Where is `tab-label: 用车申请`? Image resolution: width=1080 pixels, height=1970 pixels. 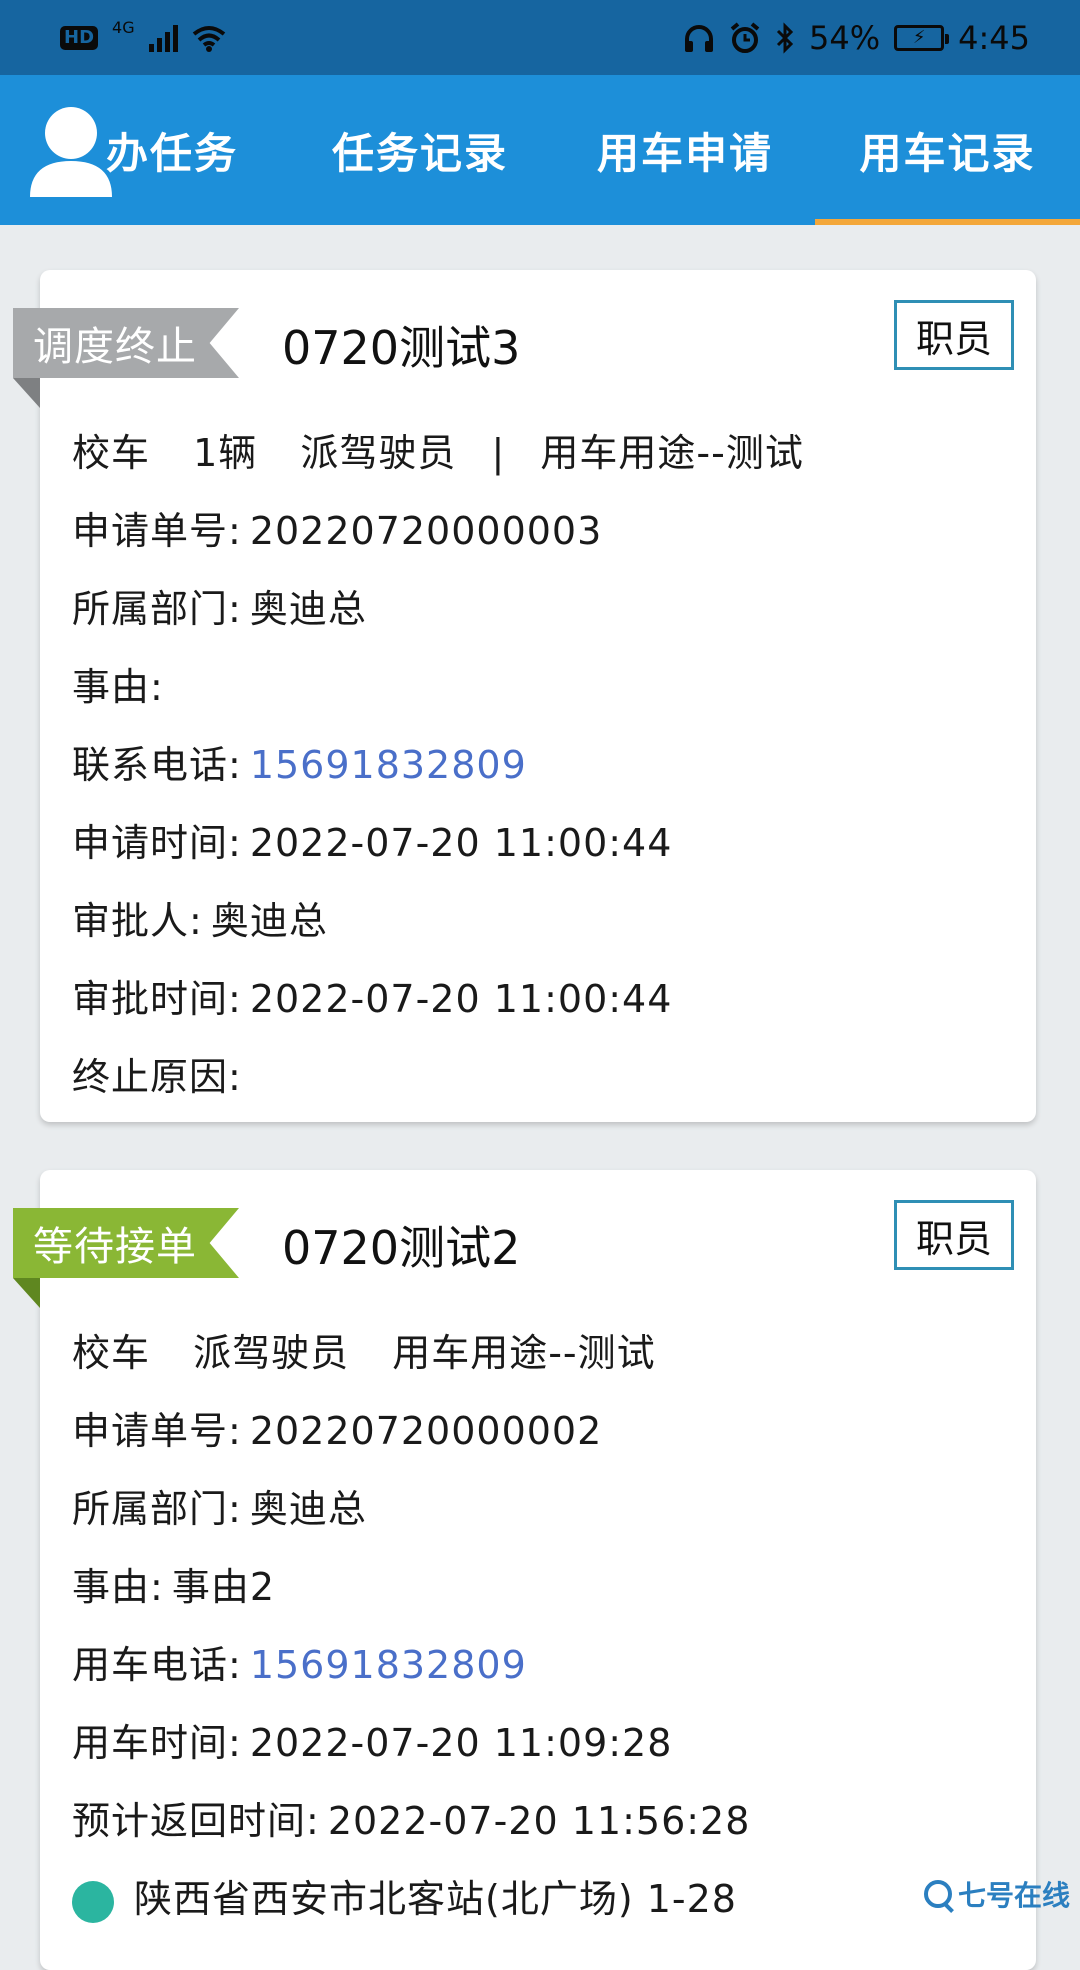
tab-label: 用车申请 is located at coordinates (685, 150).